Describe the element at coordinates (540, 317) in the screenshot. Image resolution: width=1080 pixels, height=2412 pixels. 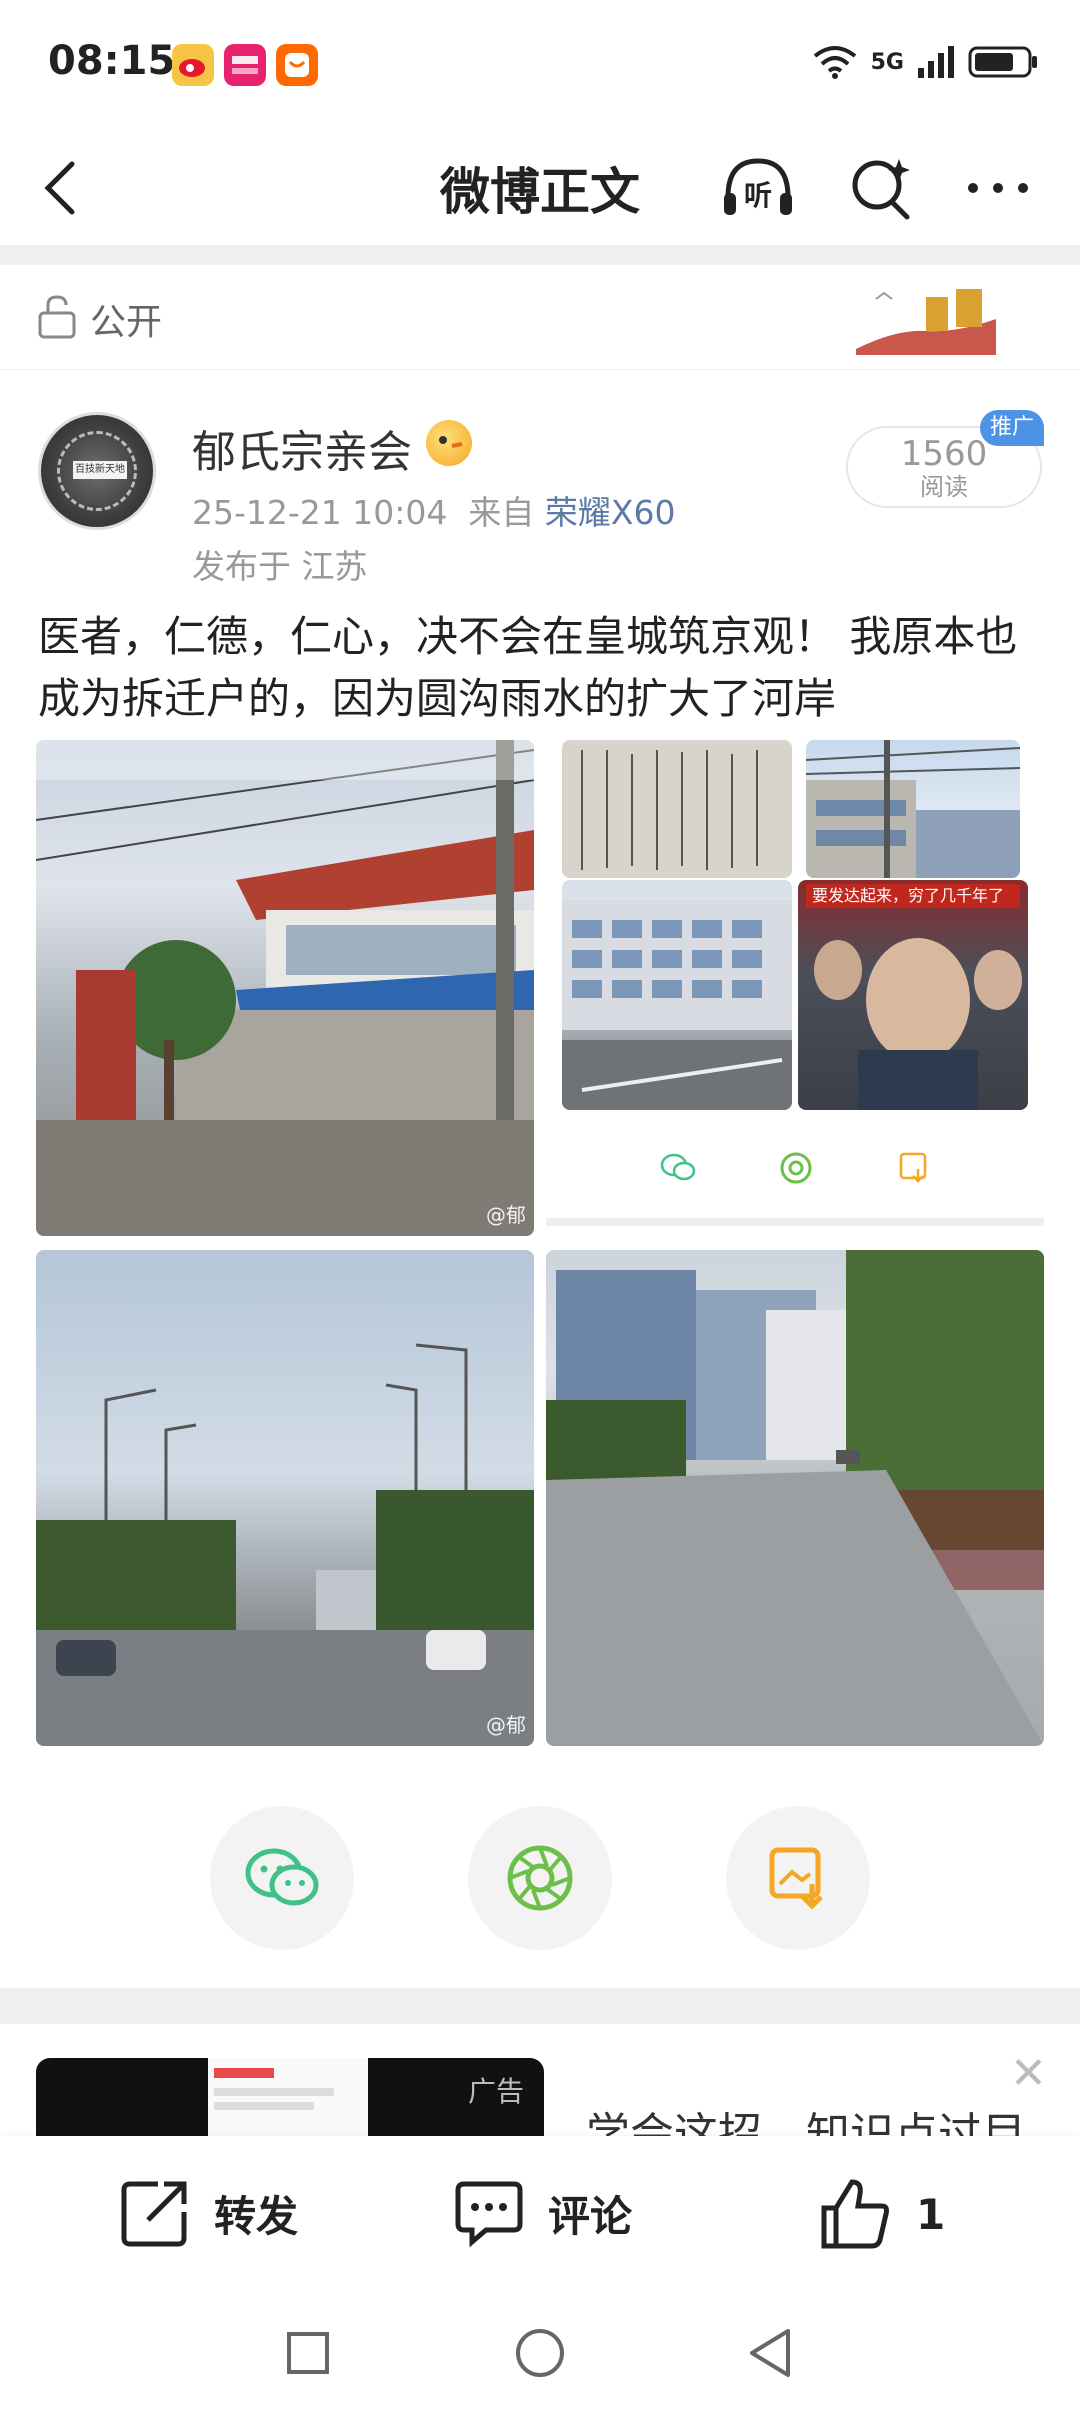
I see `visibility-row: 公开` at that location.